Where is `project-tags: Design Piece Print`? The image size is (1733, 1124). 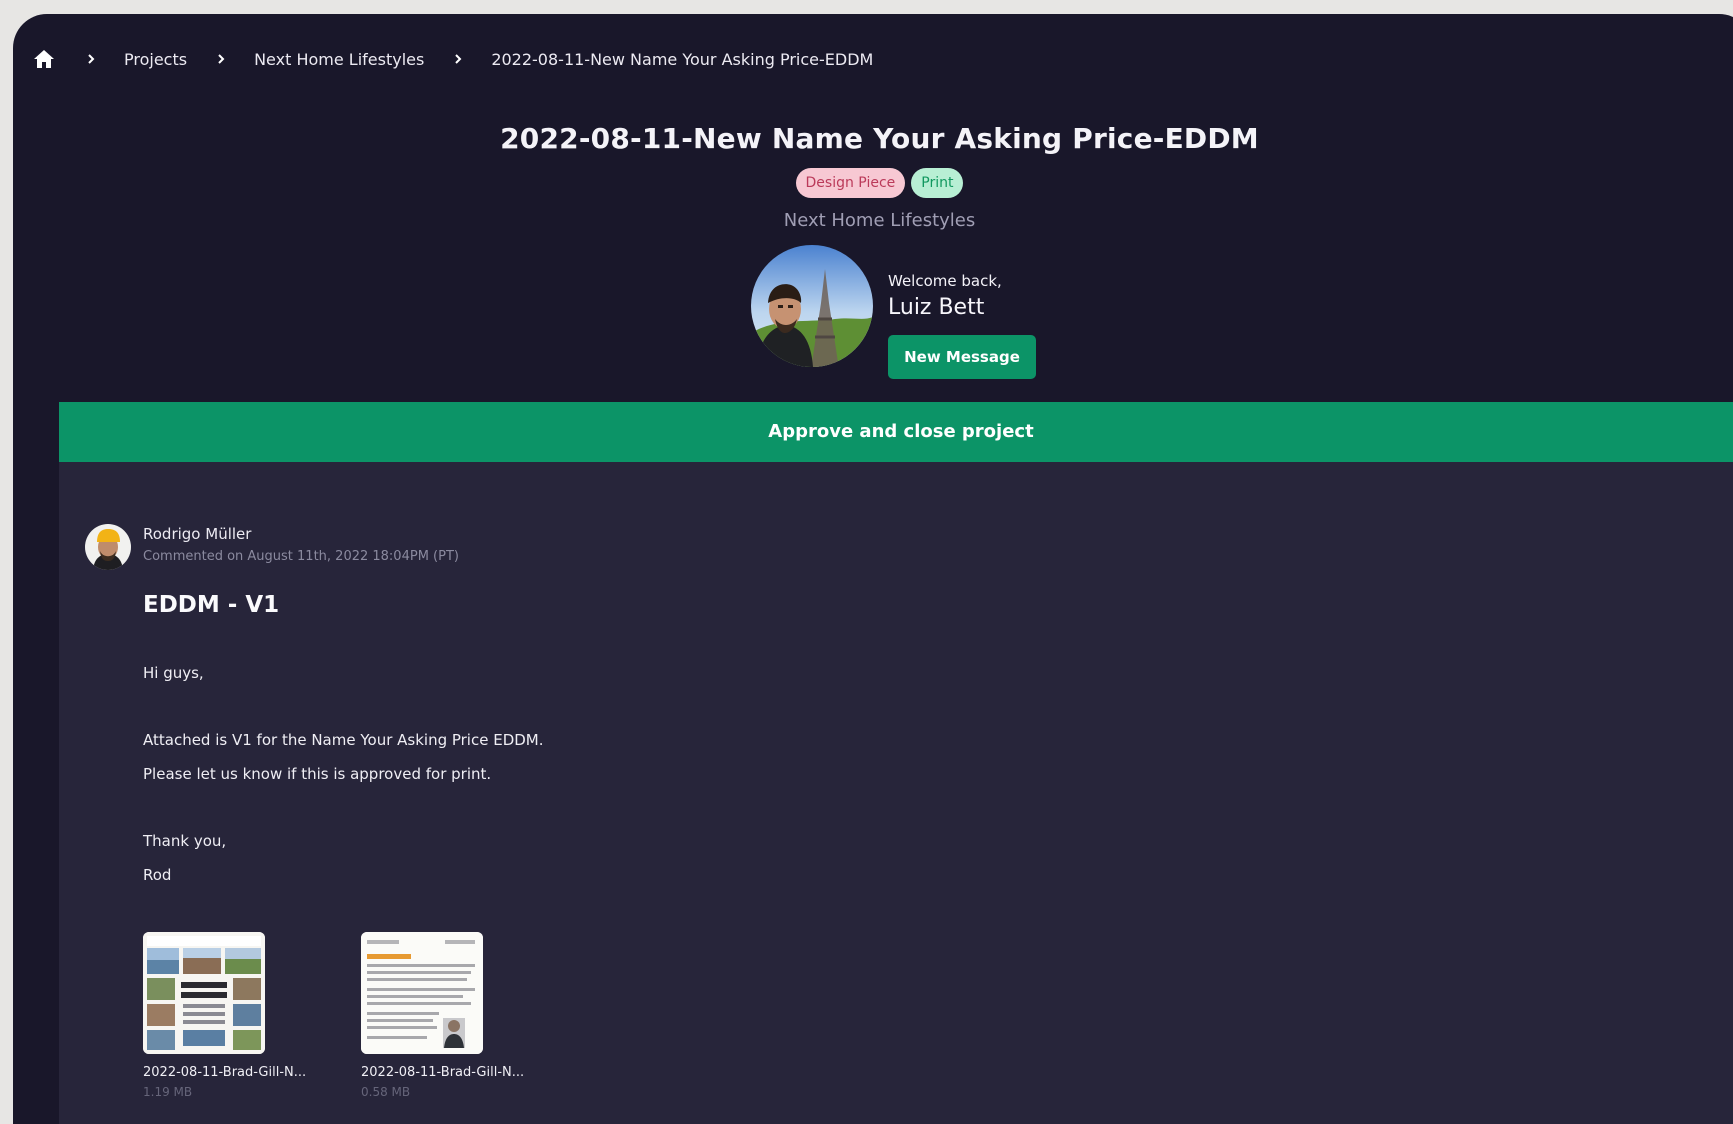
project-tags: Design Piece Print is located at coordinates (873, 183).